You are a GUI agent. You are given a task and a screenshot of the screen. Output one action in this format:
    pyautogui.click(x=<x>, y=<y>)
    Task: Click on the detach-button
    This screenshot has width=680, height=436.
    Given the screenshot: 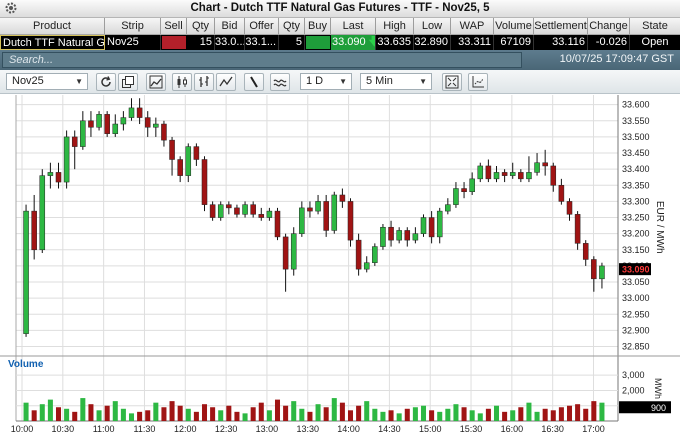 What is the action you would take?
    pyautogui.click(x=128, y=82)
    